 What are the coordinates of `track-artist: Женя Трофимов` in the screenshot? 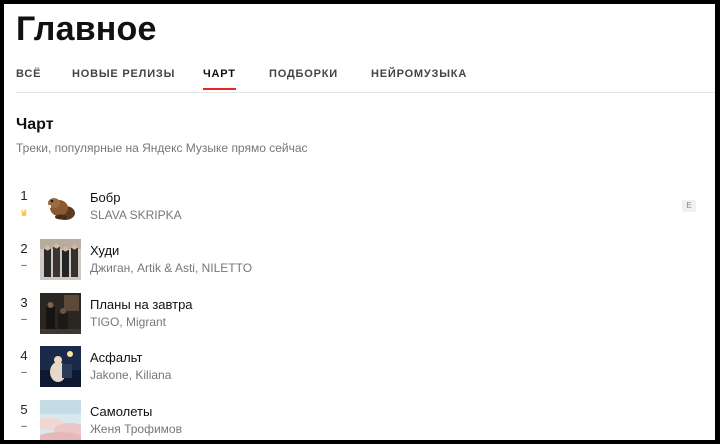 It's located at (136, 429).